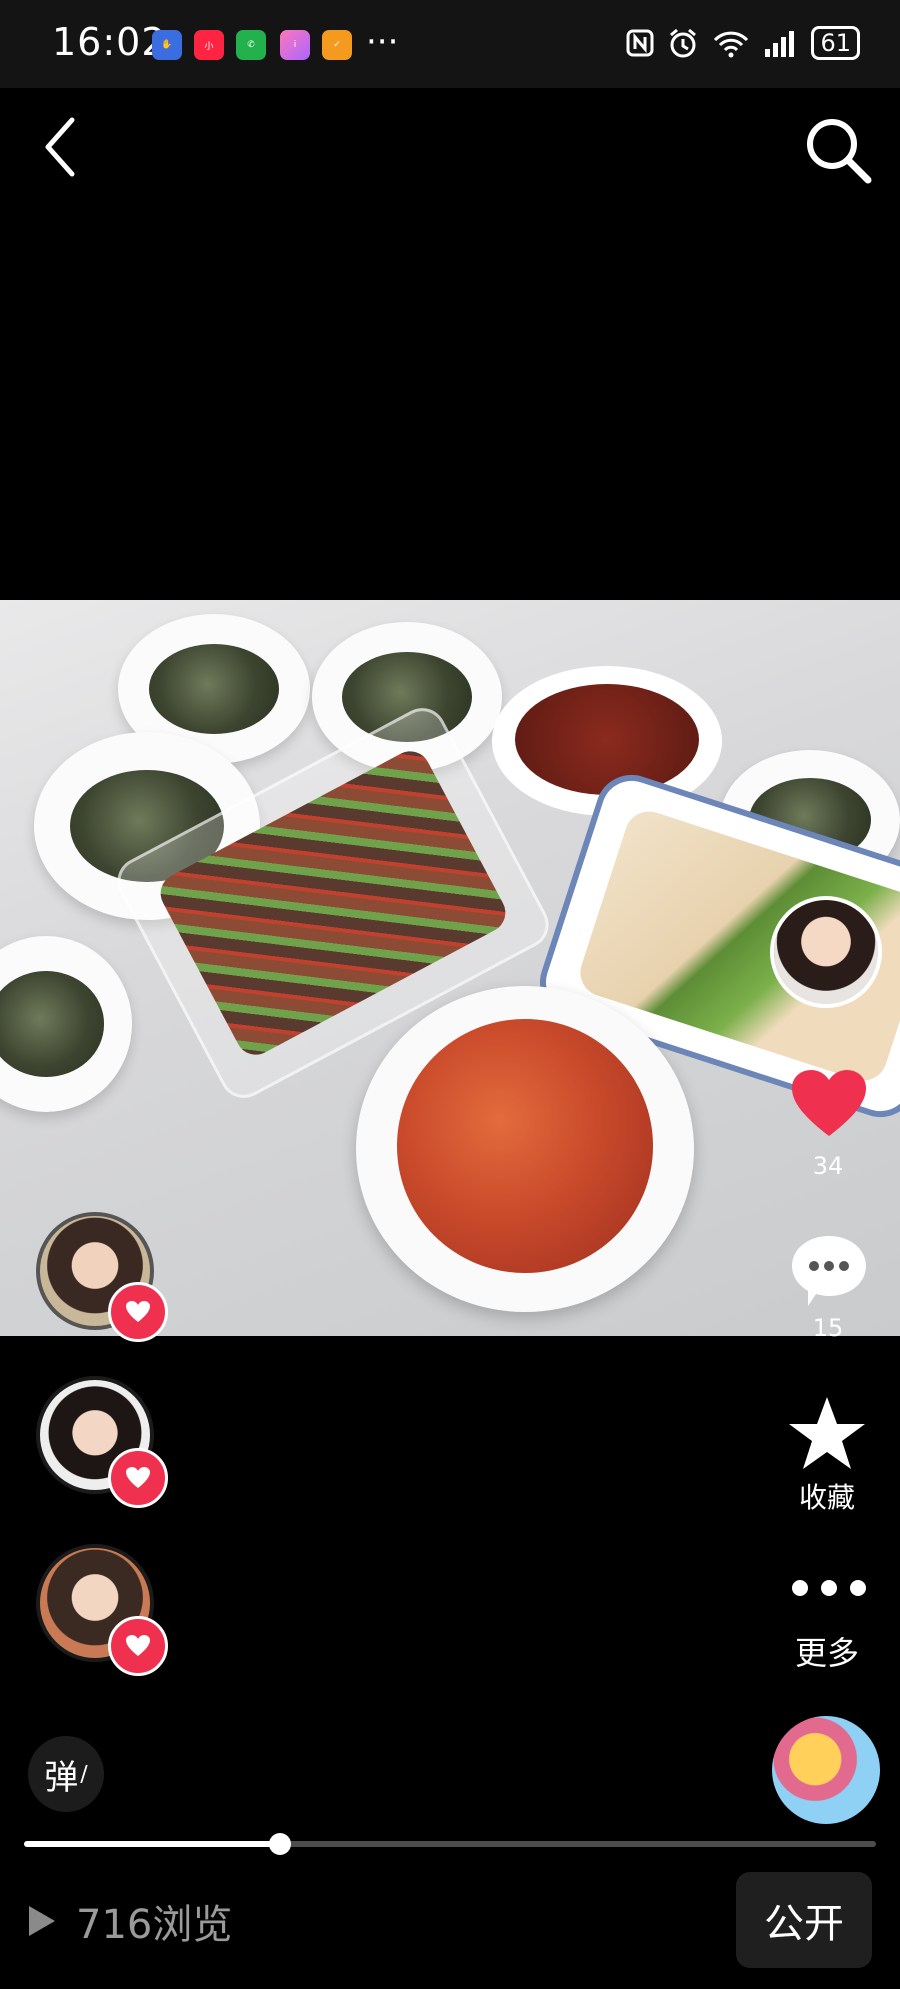 The width and height of the screenshot is (900, 1989). Describe the element at coordinates (827, 1433) in the screenshot. I see `favorite-star-icon` at that location.